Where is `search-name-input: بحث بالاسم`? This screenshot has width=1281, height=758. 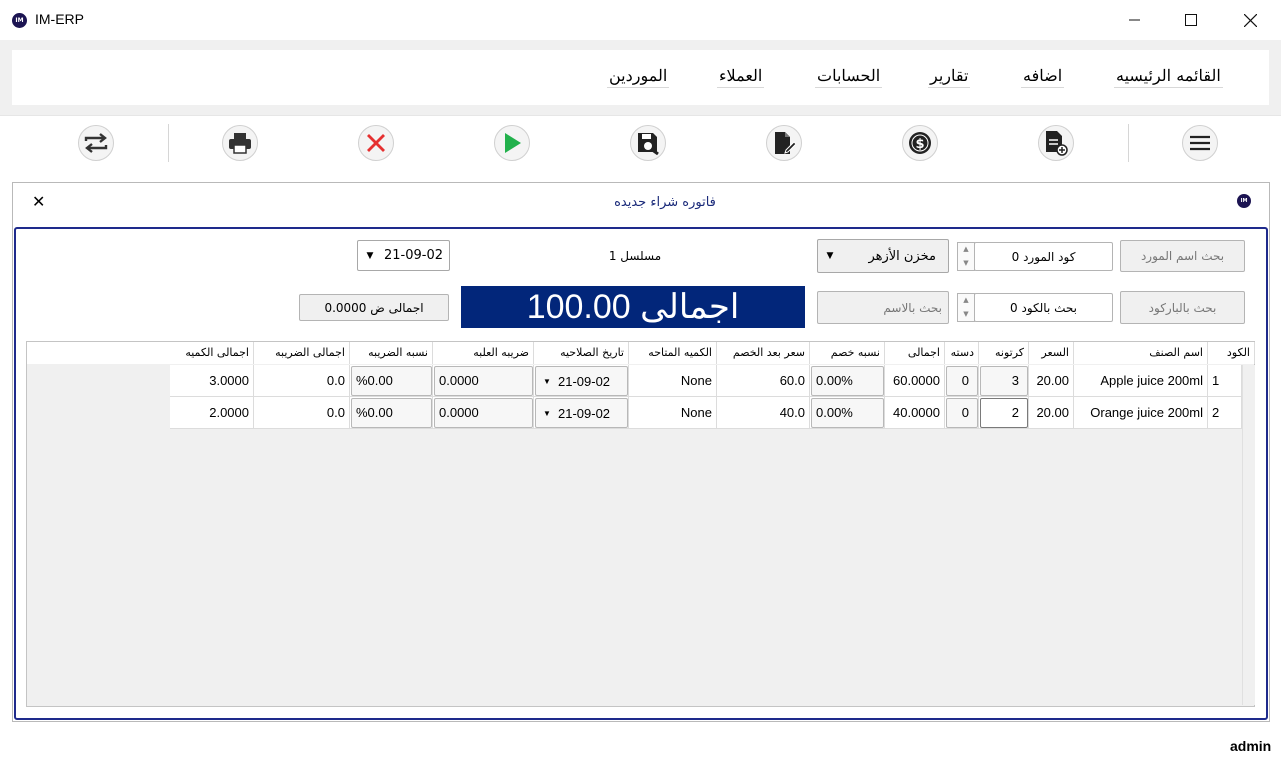
search-name-input: بحث بالاسم is located at coordinates (883, 307).